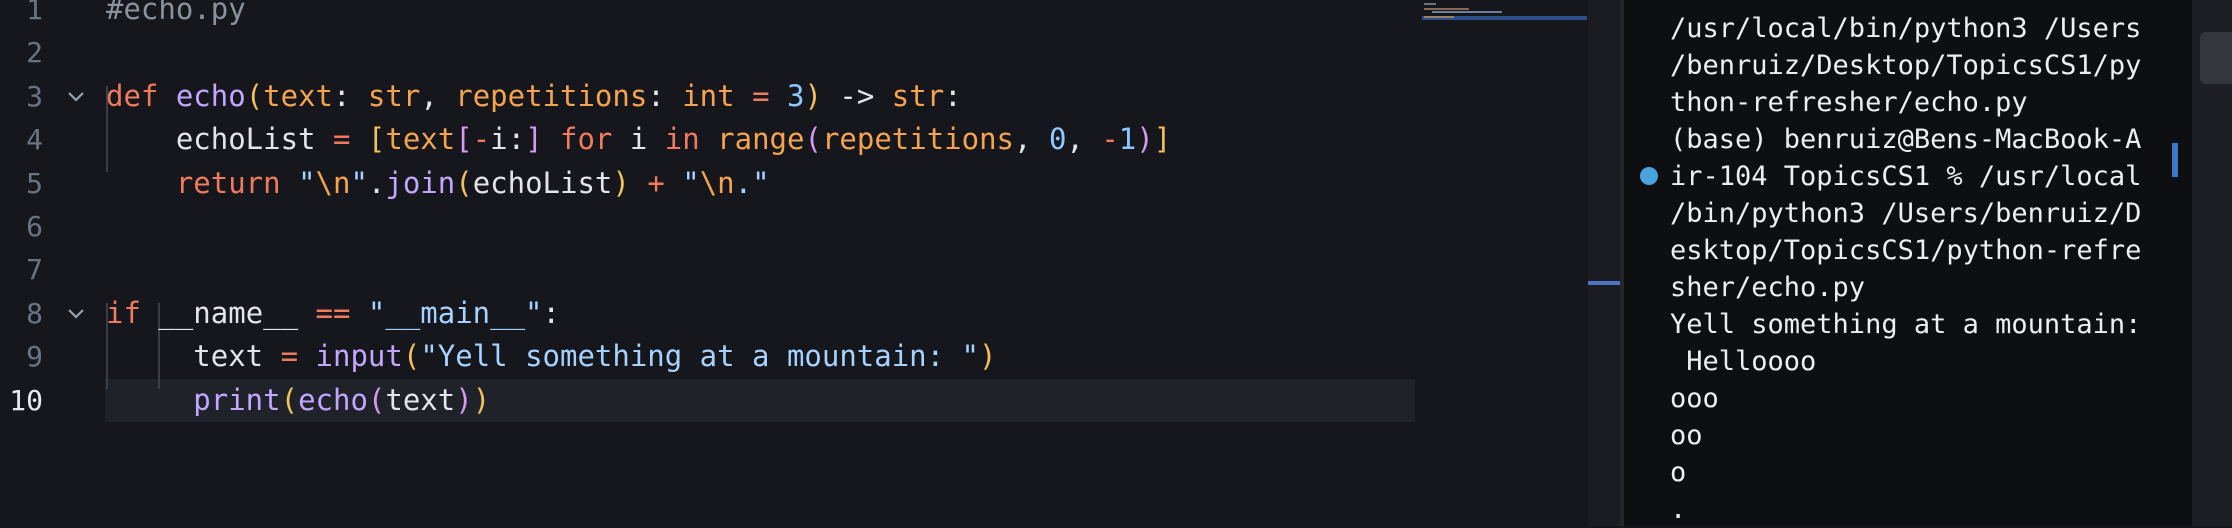 This screenshot has width=2232, height=528. What do you see at coordinates (794, 183) in the screenshot?
I see `code-line: 5 return "\n".join(echoList) + "\n."` at bounding box center [794, 183].